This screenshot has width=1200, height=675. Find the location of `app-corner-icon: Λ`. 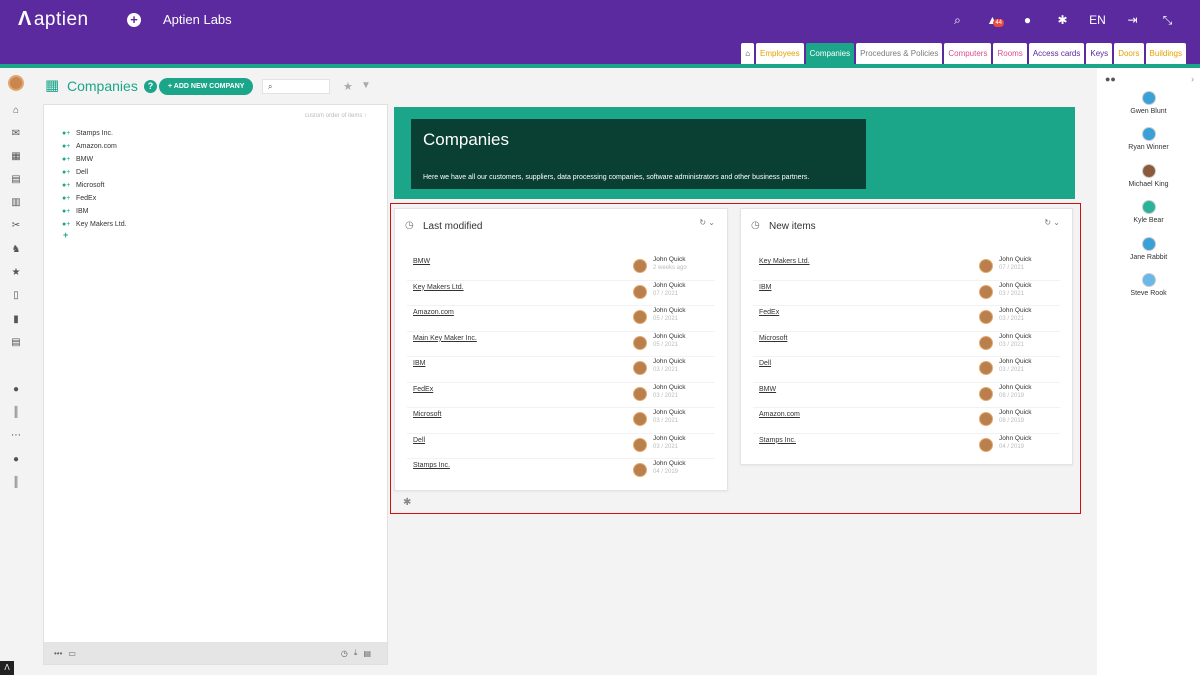

app-corner-icon: Λ is located at coordinates (7, 668).